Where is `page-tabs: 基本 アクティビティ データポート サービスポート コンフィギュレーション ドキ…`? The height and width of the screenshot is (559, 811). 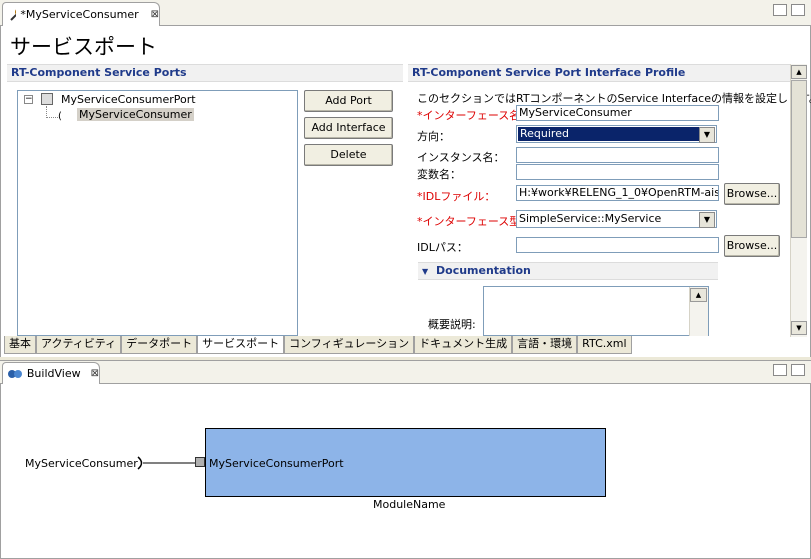
page-tabs: 基本 アクティビティ データポート サービスポート コンフィギュレーション ドキ… is located at coordinates (318, 345).